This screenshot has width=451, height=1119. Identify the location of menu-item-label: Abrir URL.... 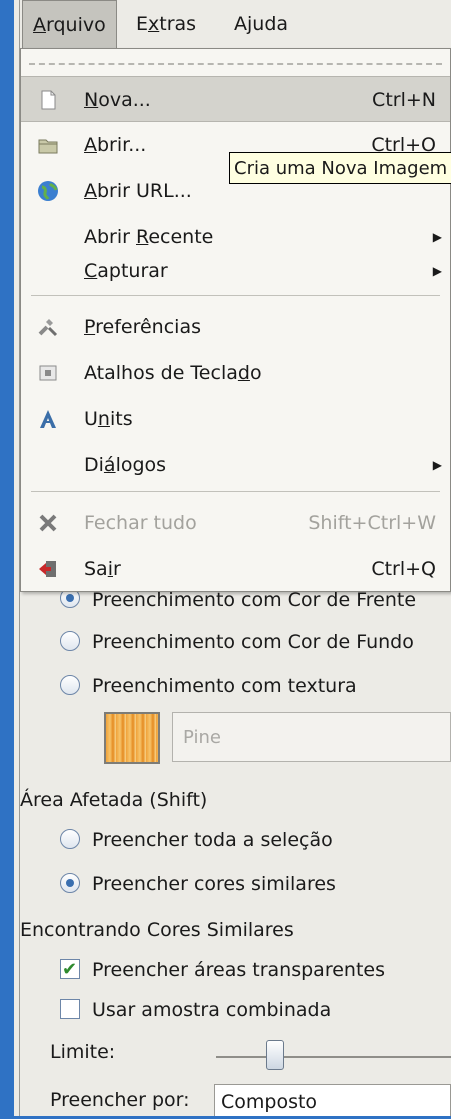
(138, 191).